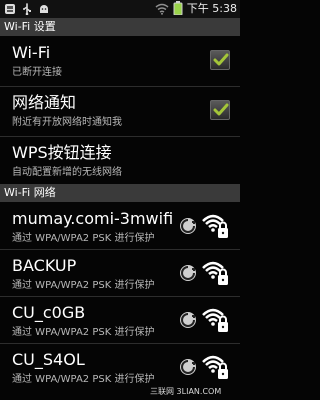  I want to click on wifi-networks-header-label: Wi-Fi 网络, so click(30, 192).